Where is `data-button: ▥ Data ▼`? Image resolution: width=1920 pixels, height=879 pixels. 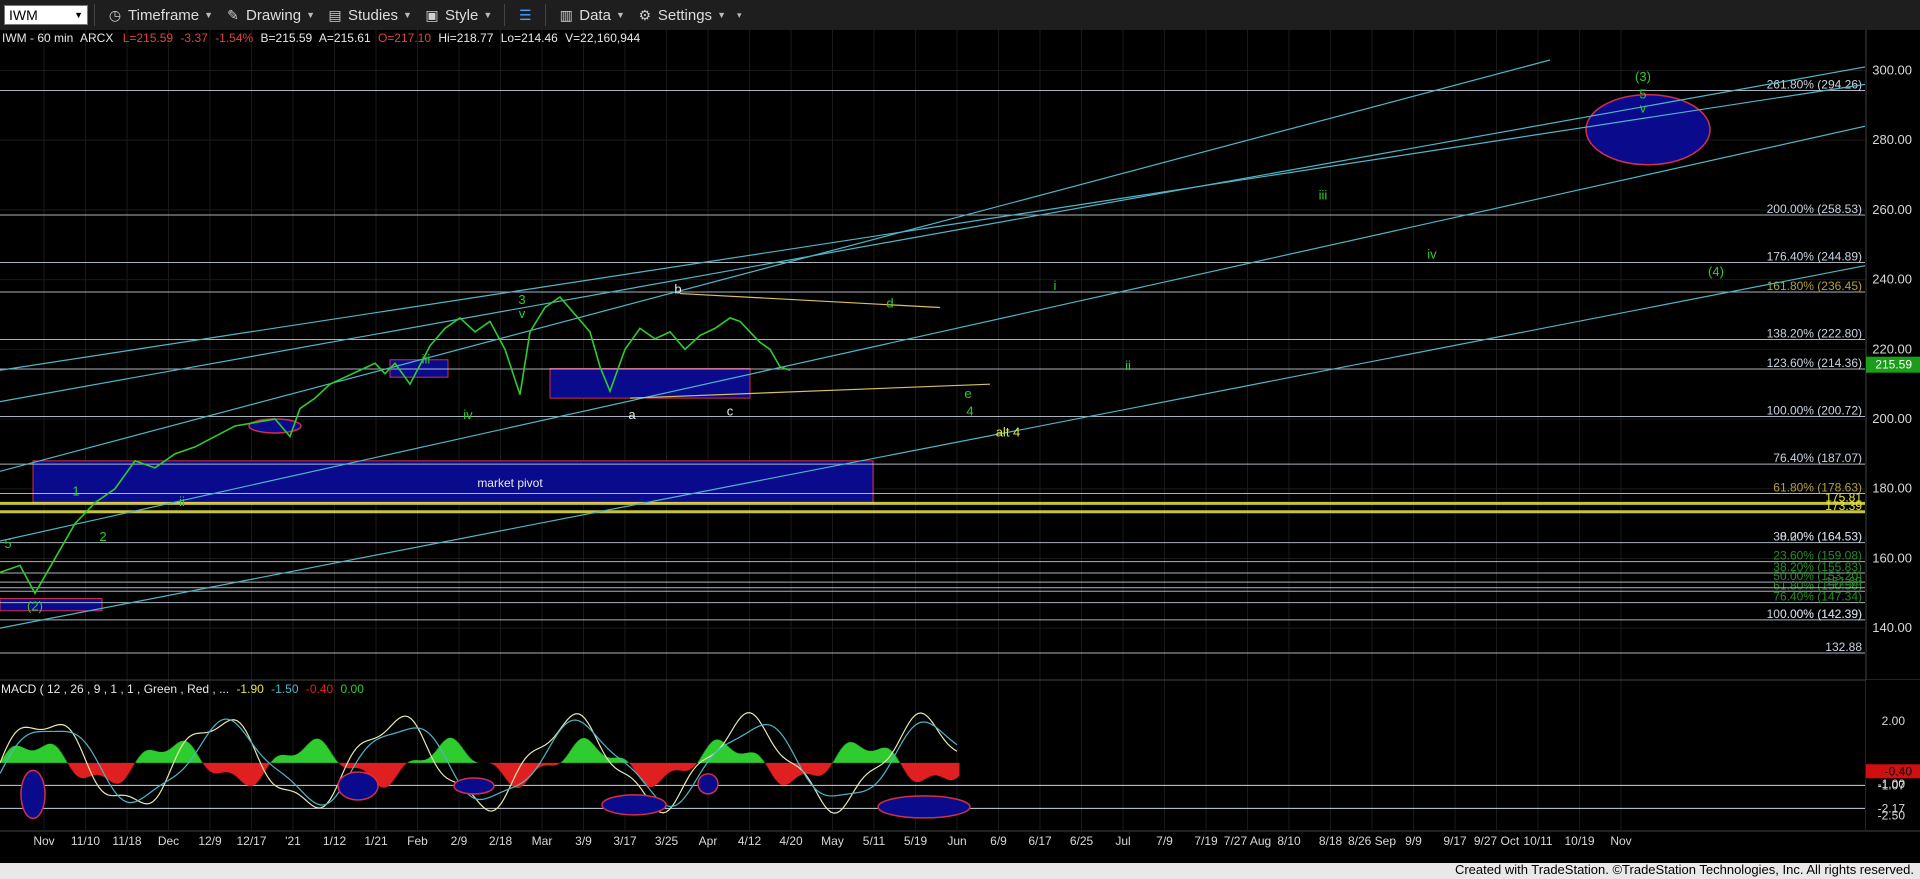 data-button: ▥ Data ▼ is located at coordinates (591, 15).